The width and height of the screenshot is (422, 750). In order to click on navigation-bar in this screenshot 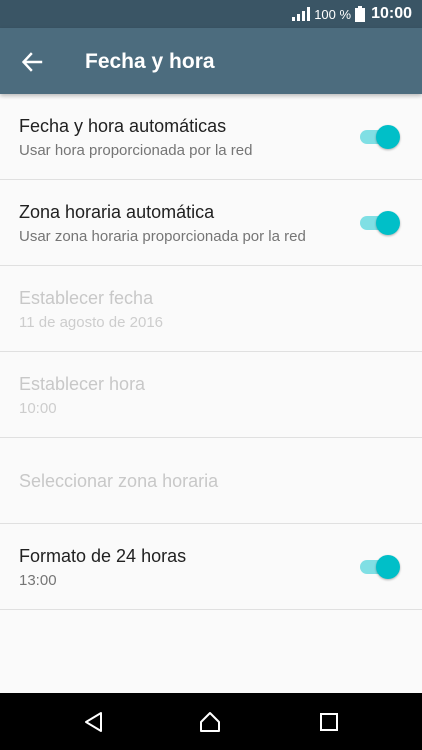, I will do `click(211, 721)`.